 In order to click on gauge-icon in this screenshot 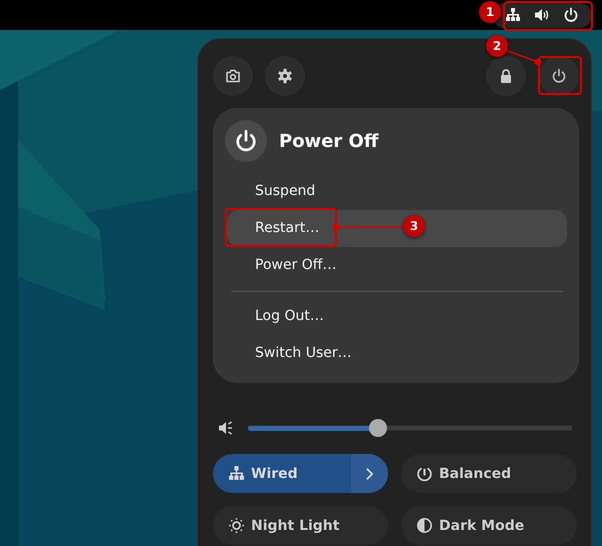, I will do `click(424, 473)`.